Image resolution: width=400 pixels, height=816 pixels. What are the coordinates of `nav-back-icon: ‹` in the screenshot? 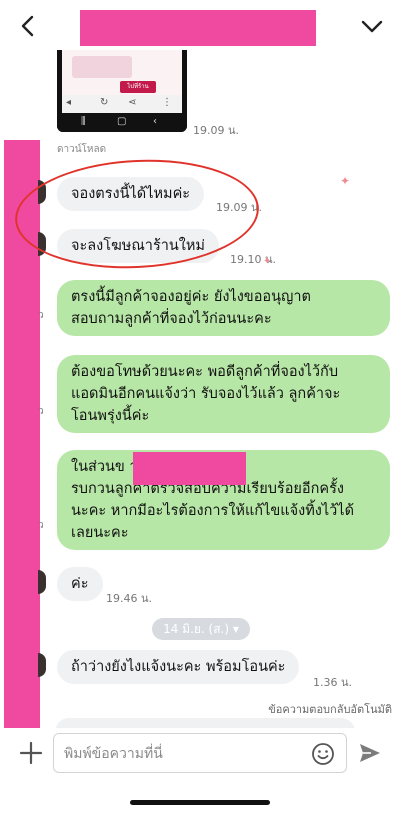 It's located at (155, 121).